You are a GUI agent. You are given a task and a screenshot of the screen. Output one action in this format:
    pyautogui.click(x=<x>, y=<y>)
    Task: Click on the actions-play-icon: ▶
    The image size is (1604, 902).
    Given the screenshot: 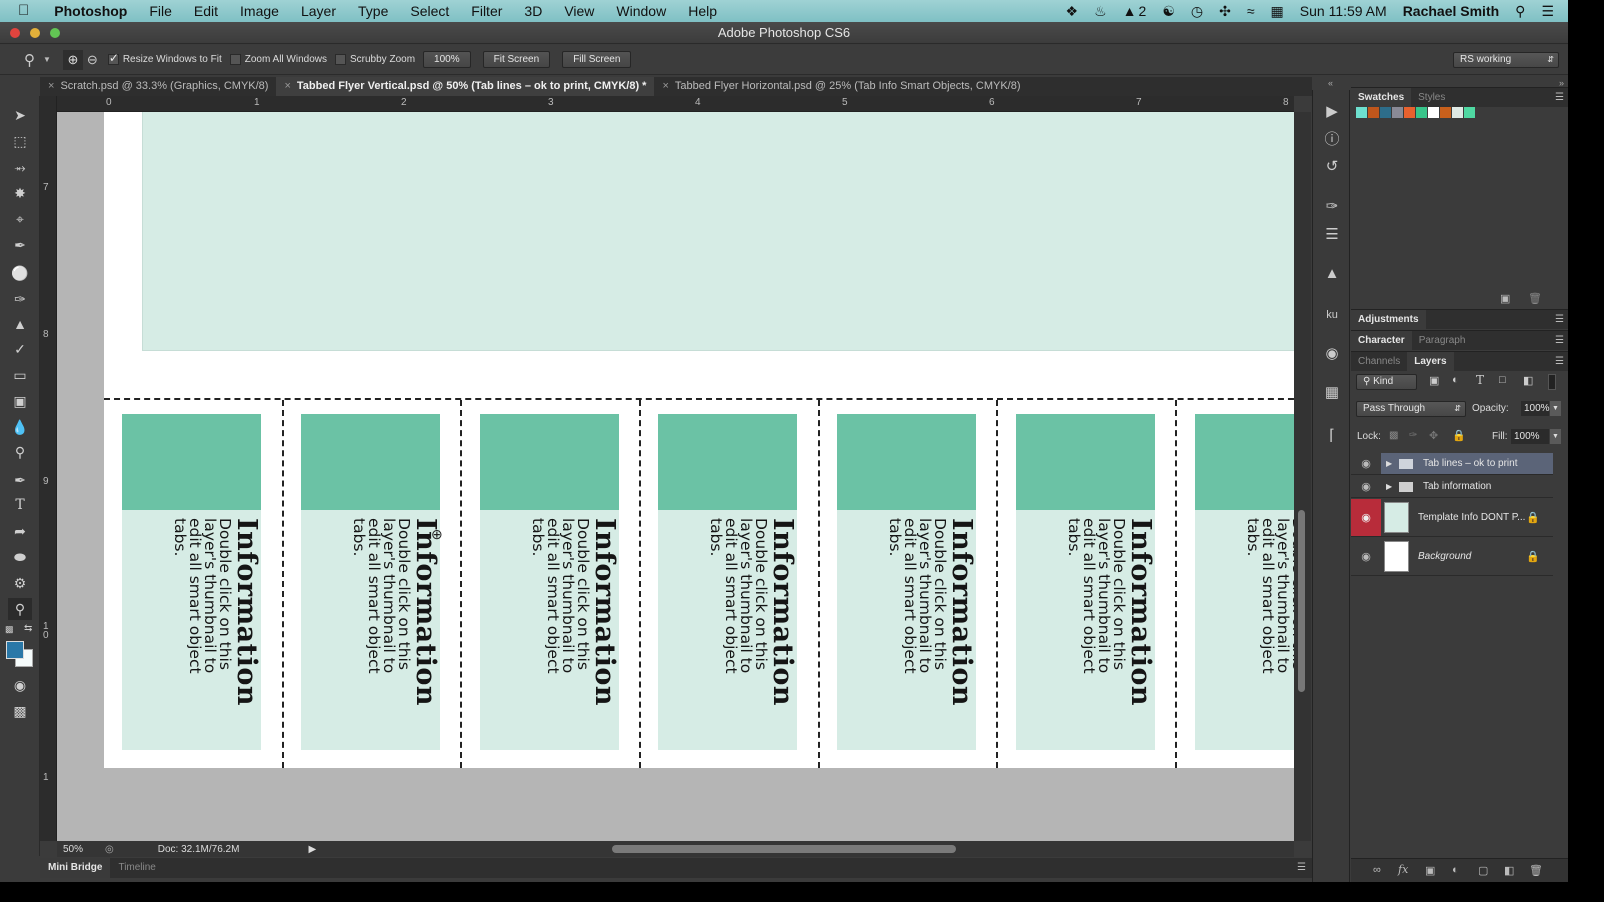 What is the action you would take?
    pyautogui.click(x=1332, y=112)
    